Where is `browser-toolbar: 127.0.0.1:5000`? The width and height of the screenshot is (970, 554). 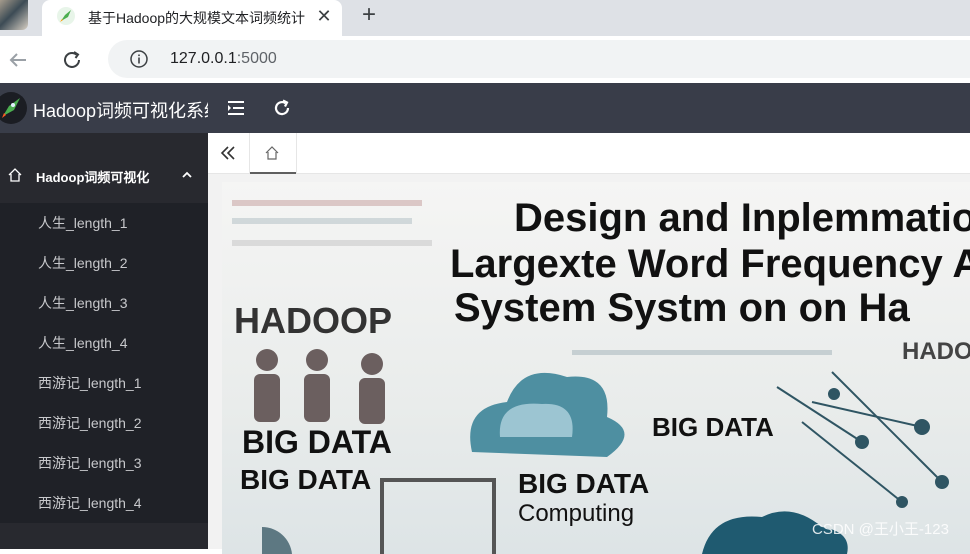
browser-toolbar: 127.0.0.1:5000 is located at coordinates (485, 59).